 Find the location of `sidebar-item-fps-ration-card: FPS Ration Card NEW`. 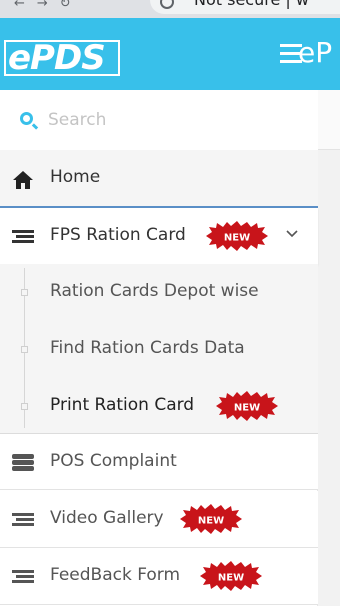

sidebar-item-fps-ration-card: FPS Ration Card NEW is located at coordinates (159, 236).